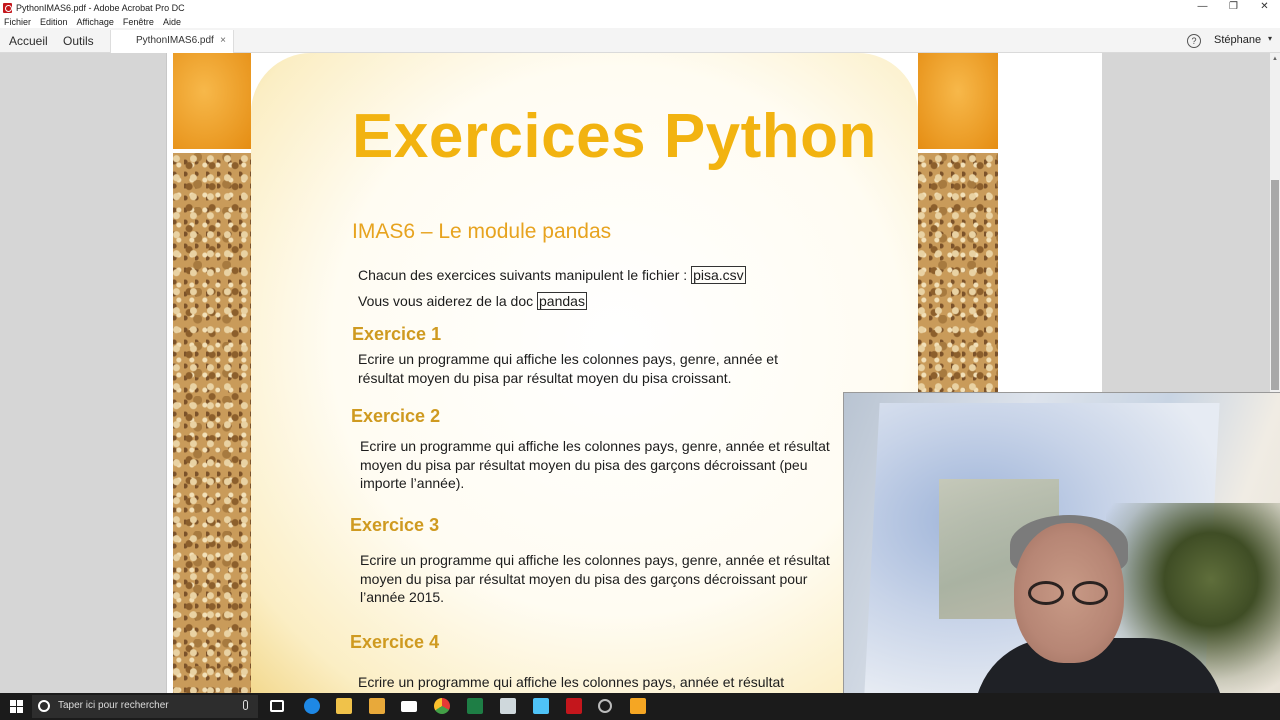 This screenshot has width=1280, height=720. I want to click on restore-button: ❐, so click(1233, 7).